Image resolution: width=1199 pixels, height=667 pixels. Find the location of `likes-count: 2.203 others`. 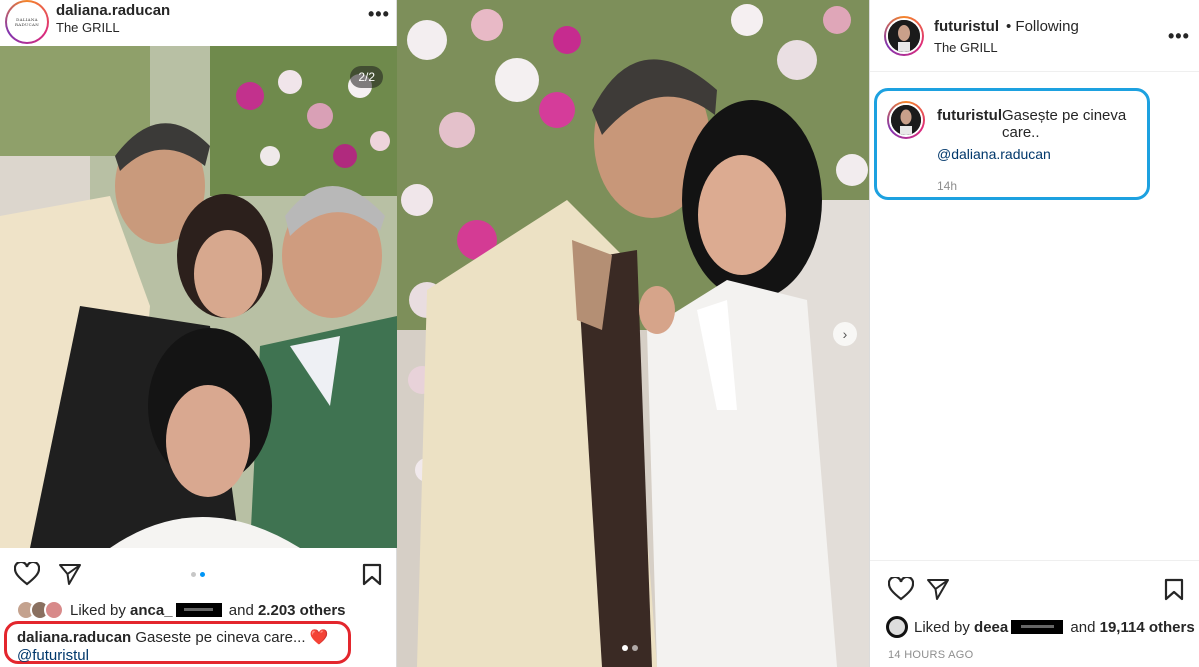

likes-count: 2.203 others is located at coordinates (302, 610).